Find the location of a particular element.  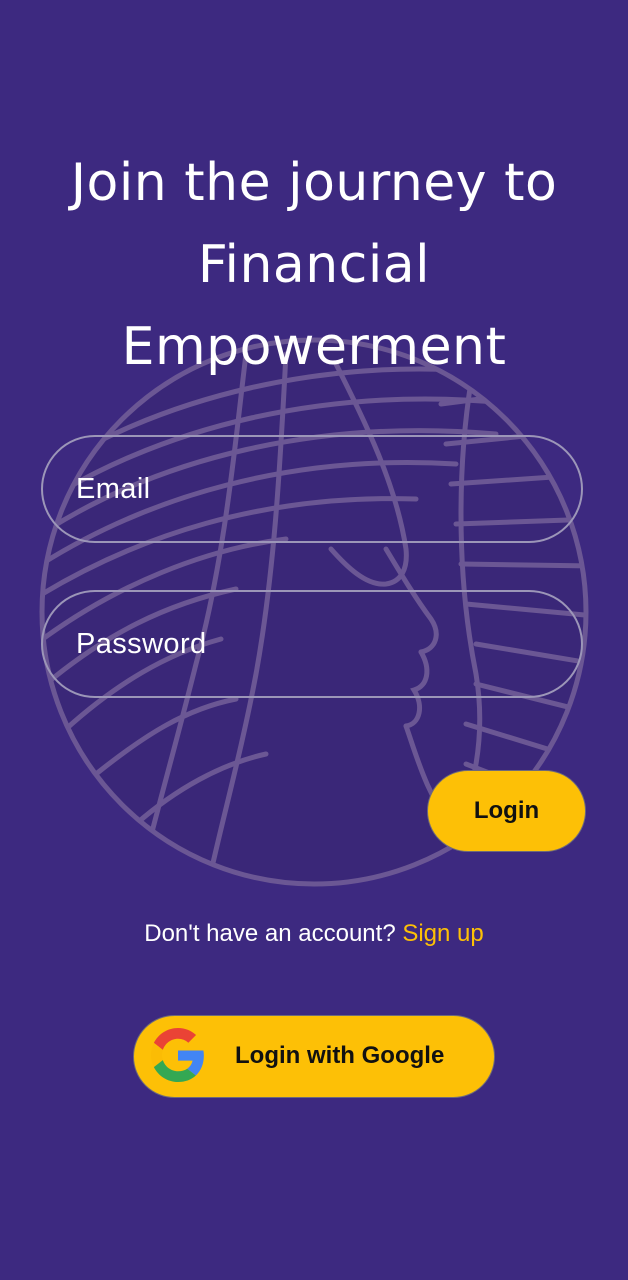

signup-prompt: Don't have an account? is located at coordinates (270, 933).